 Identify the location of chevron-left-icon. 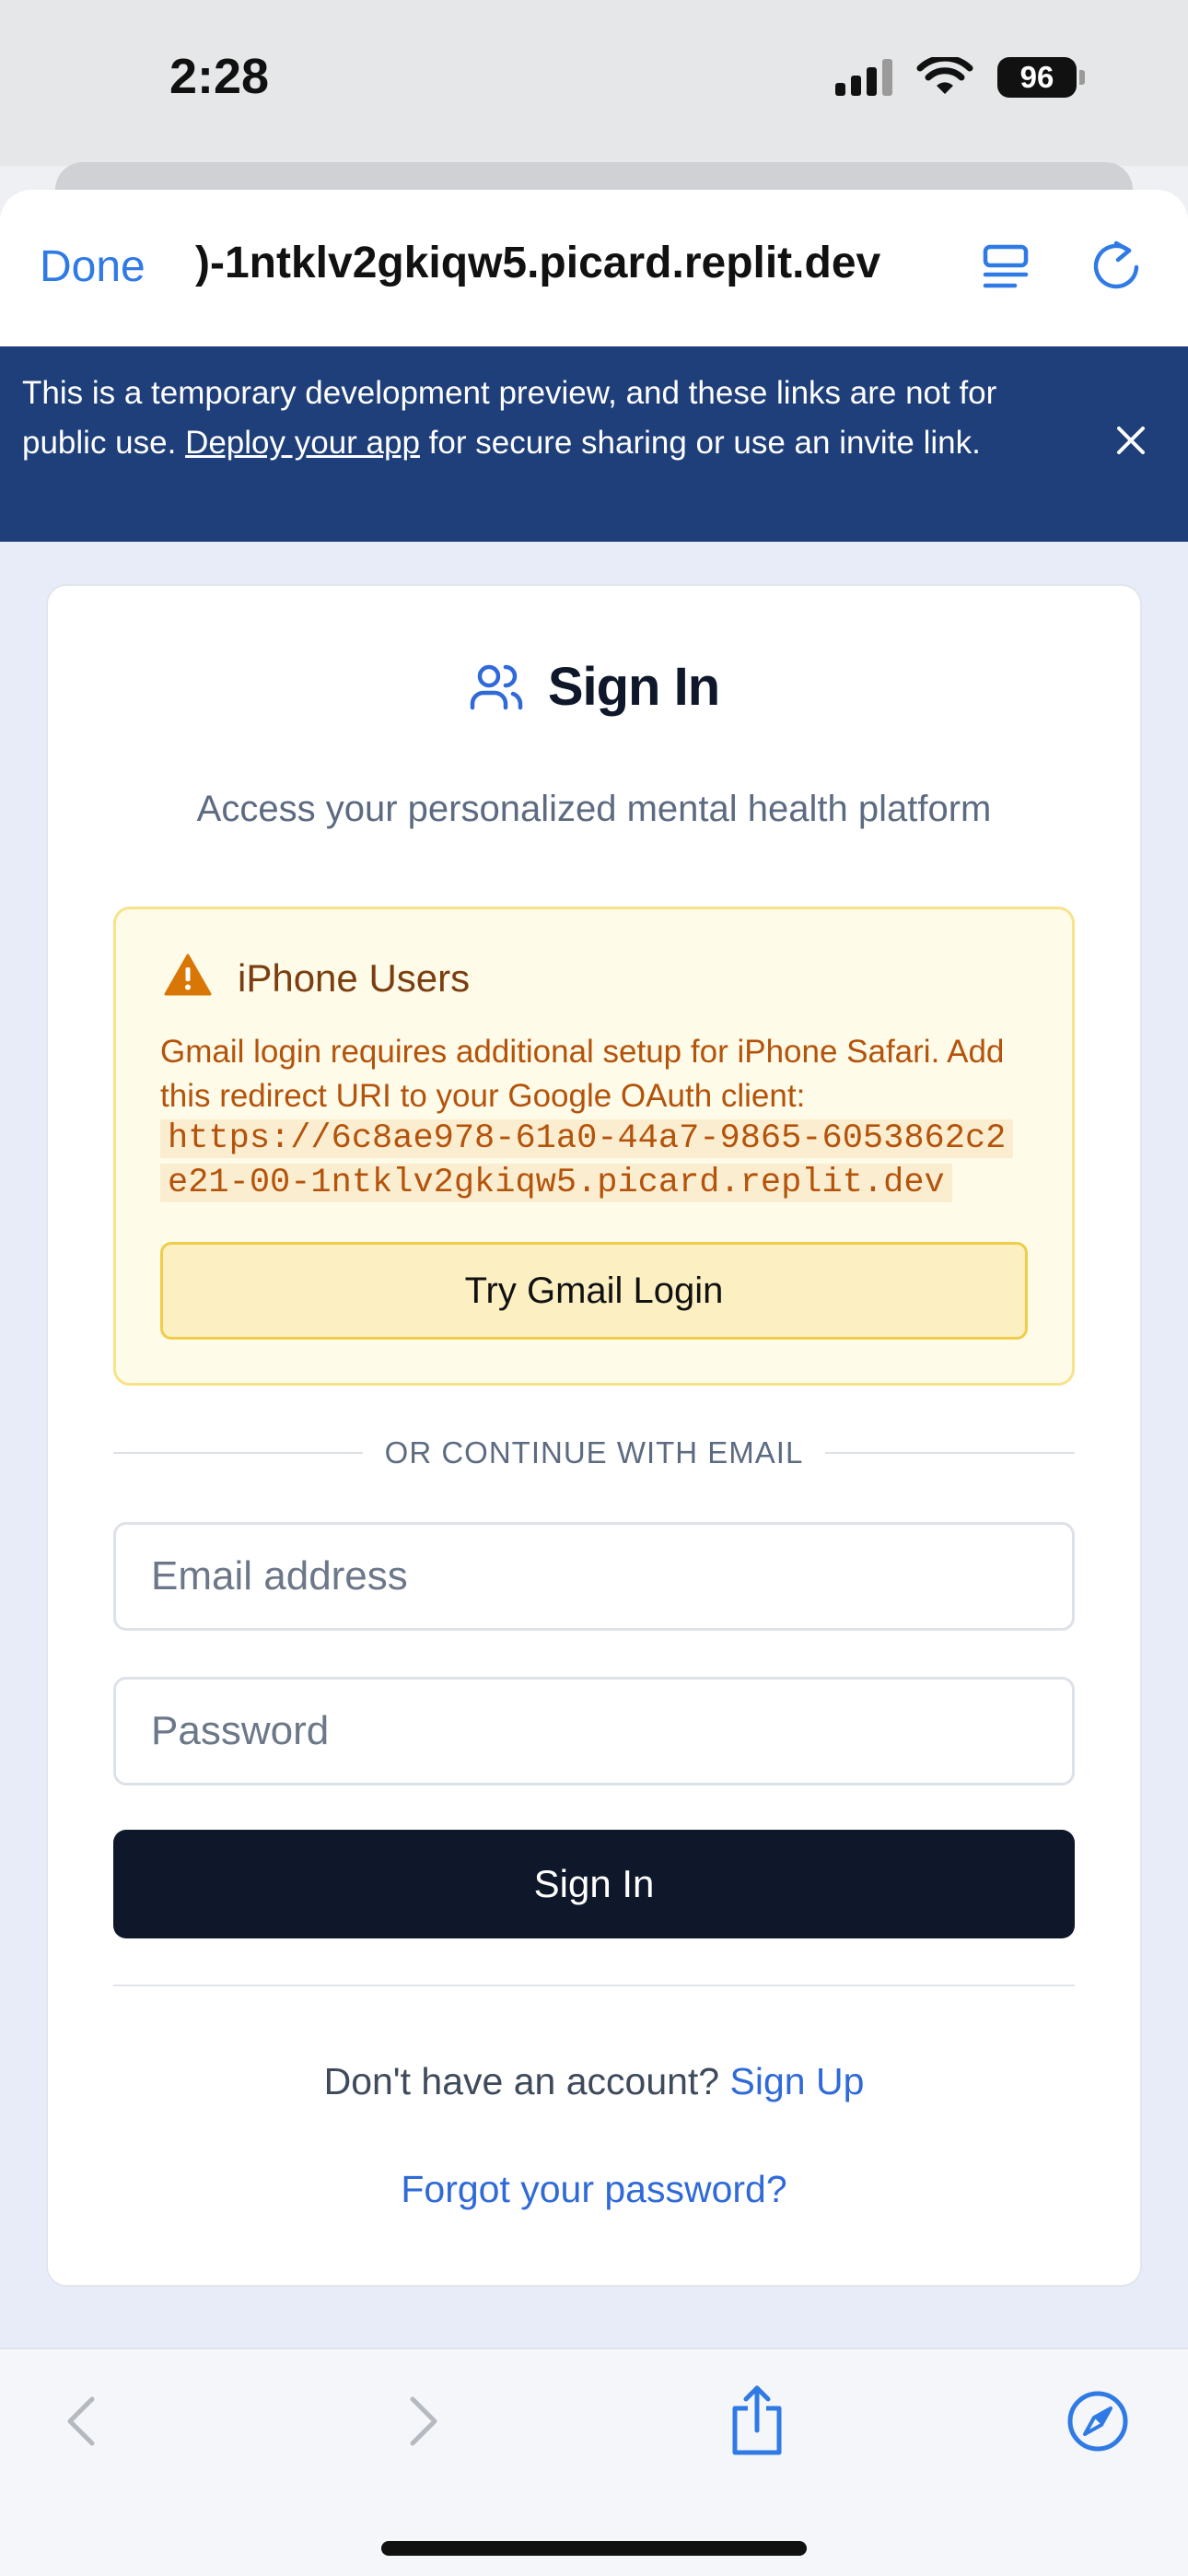
(81, 2421).